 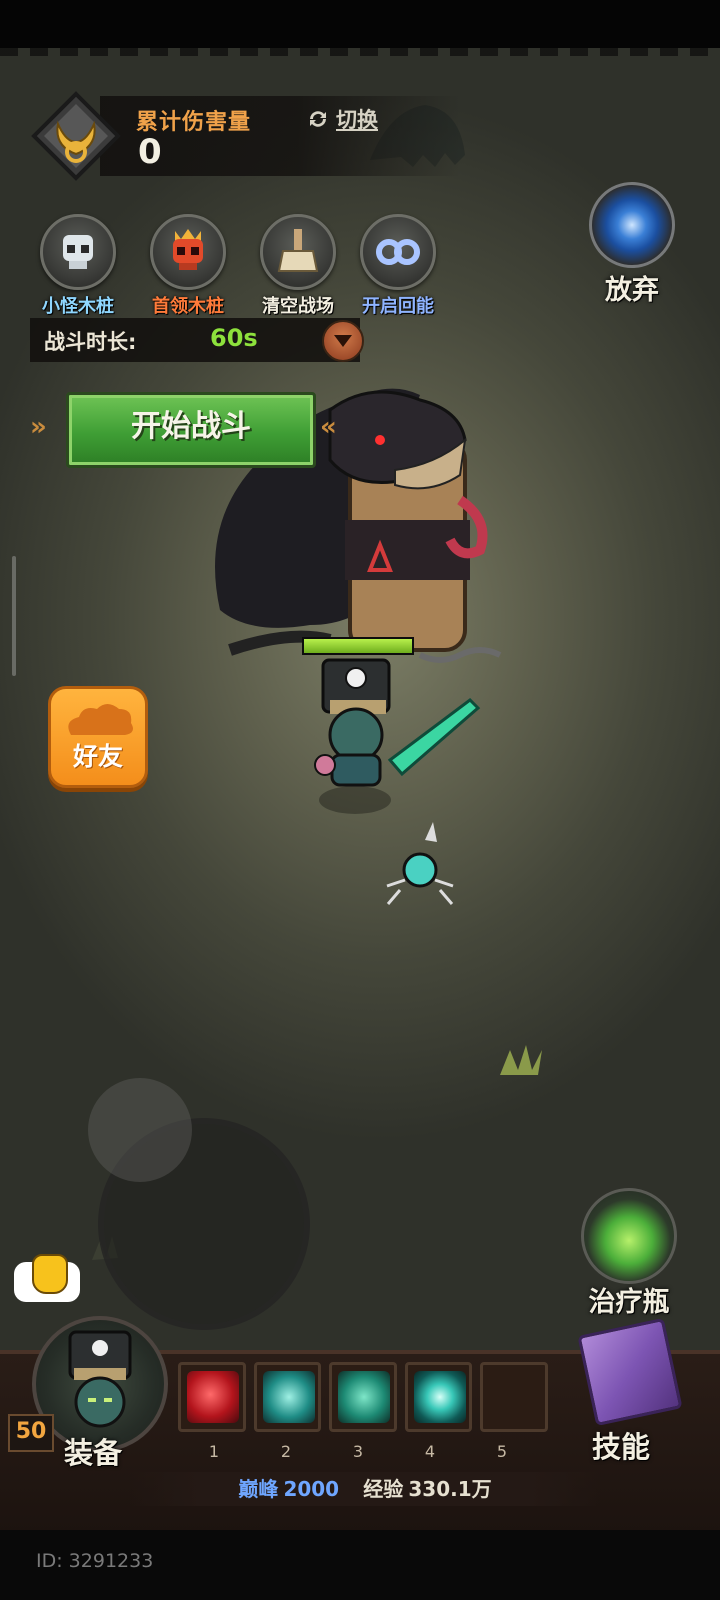 I want to click on minion-horn, so click(x=431, y=832).